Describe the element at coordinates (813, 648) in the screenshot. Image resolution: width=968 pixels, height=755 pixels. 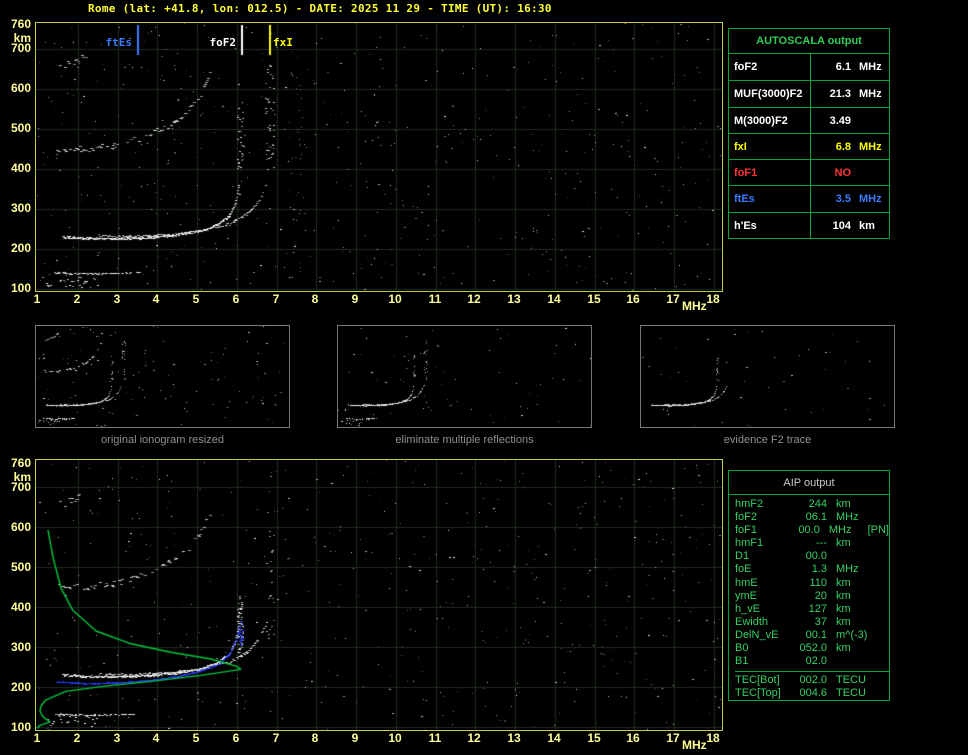
I see `aip-value: 052.0` at that location.